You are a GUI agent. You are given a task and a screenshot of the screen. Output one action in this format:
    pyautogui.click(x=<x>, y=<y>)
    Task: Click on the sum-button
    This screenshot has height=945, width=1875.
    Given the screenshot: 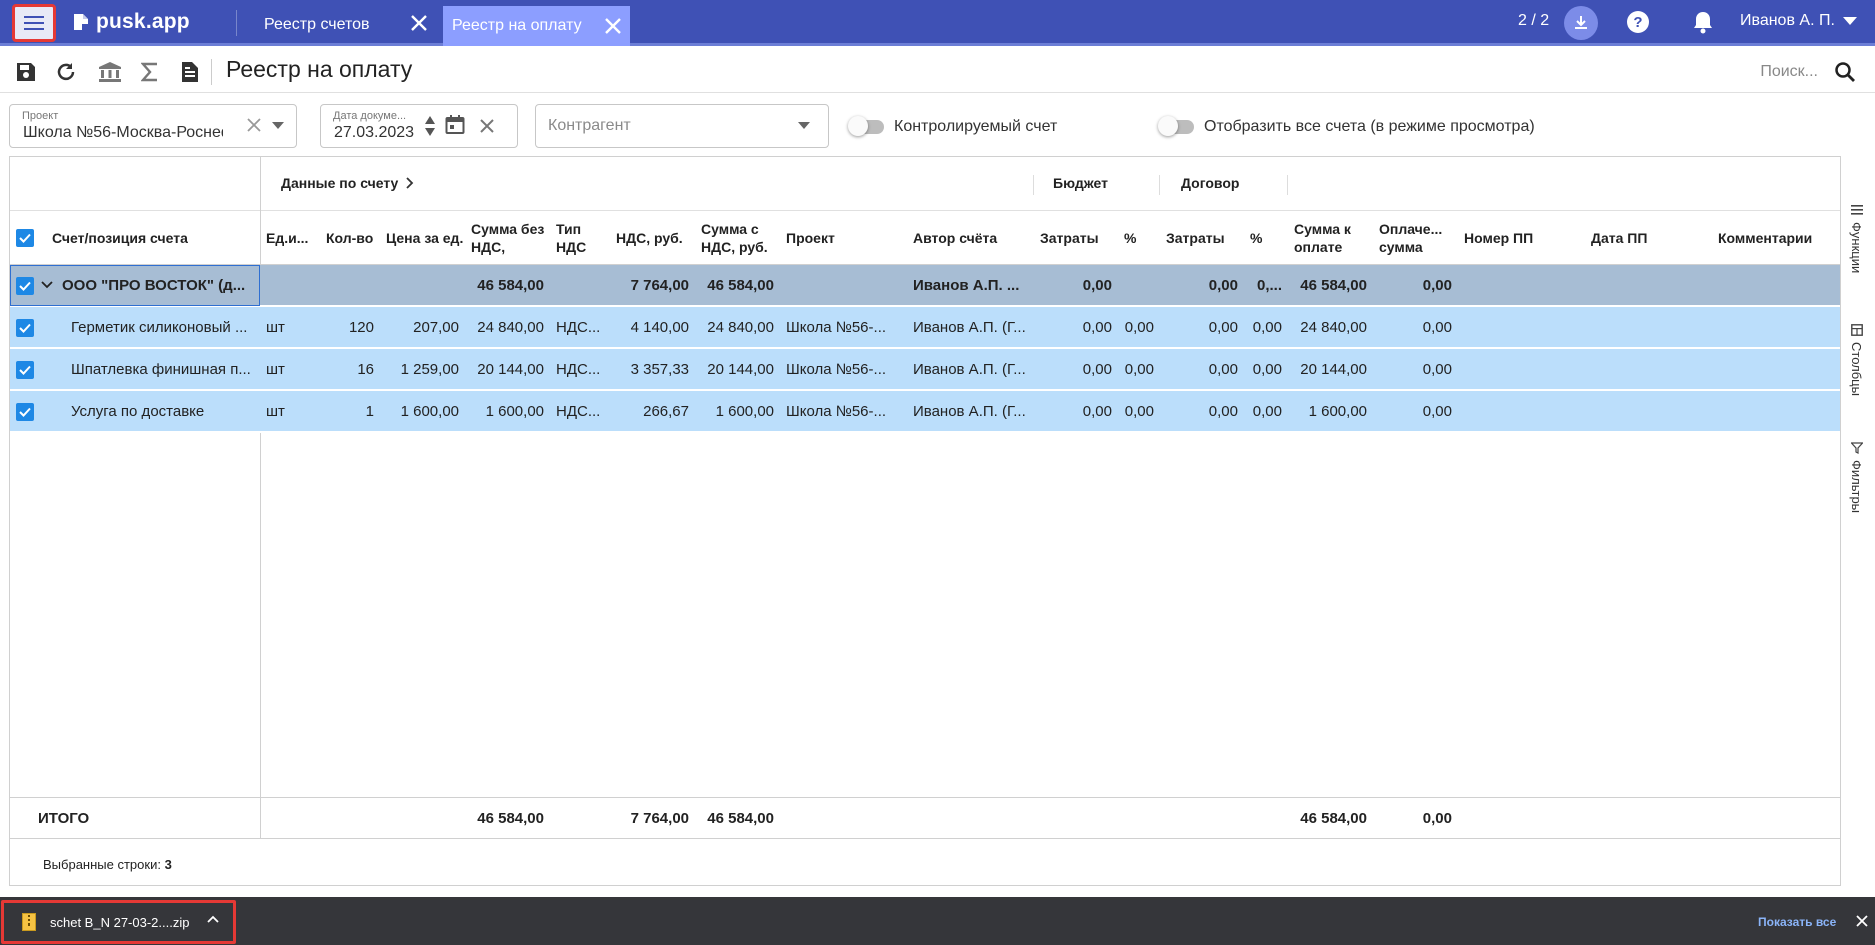 What is the action you would take?
    pyautogui.click(x=150, y=72)
    